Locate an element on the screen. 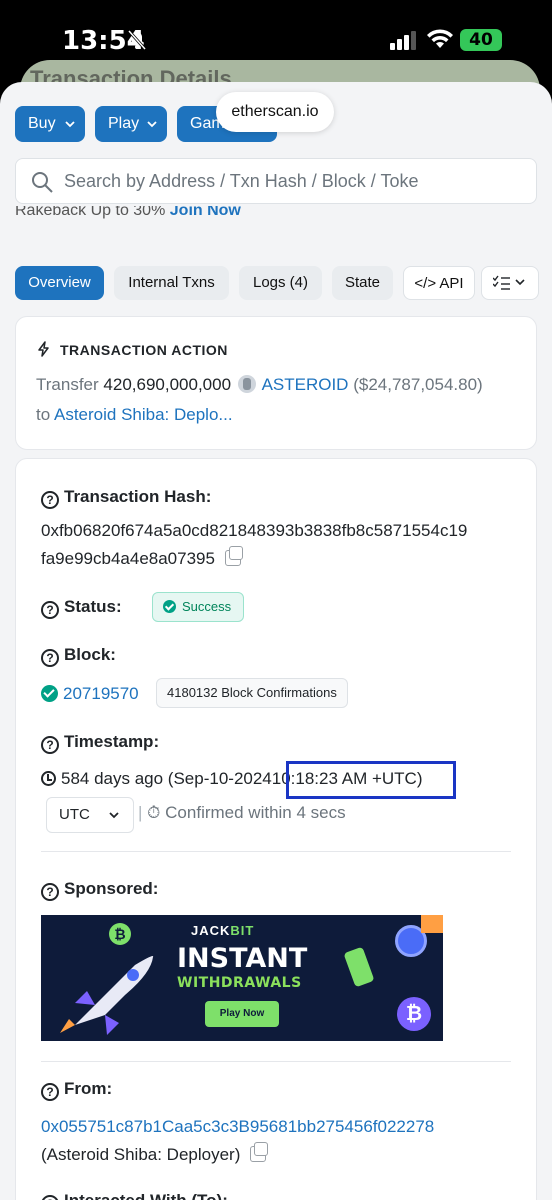  stopwatch-icon: ⏱ is located at coordinates (154, 812).